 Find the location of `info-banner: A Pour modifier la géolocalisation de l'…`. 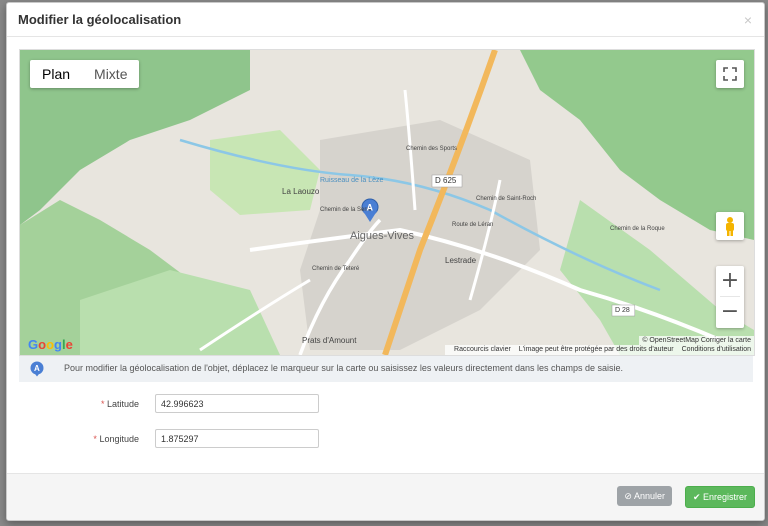

info-banner: A Pour modifier la géolocalisation de l'… is located at coordinates (386, 369).